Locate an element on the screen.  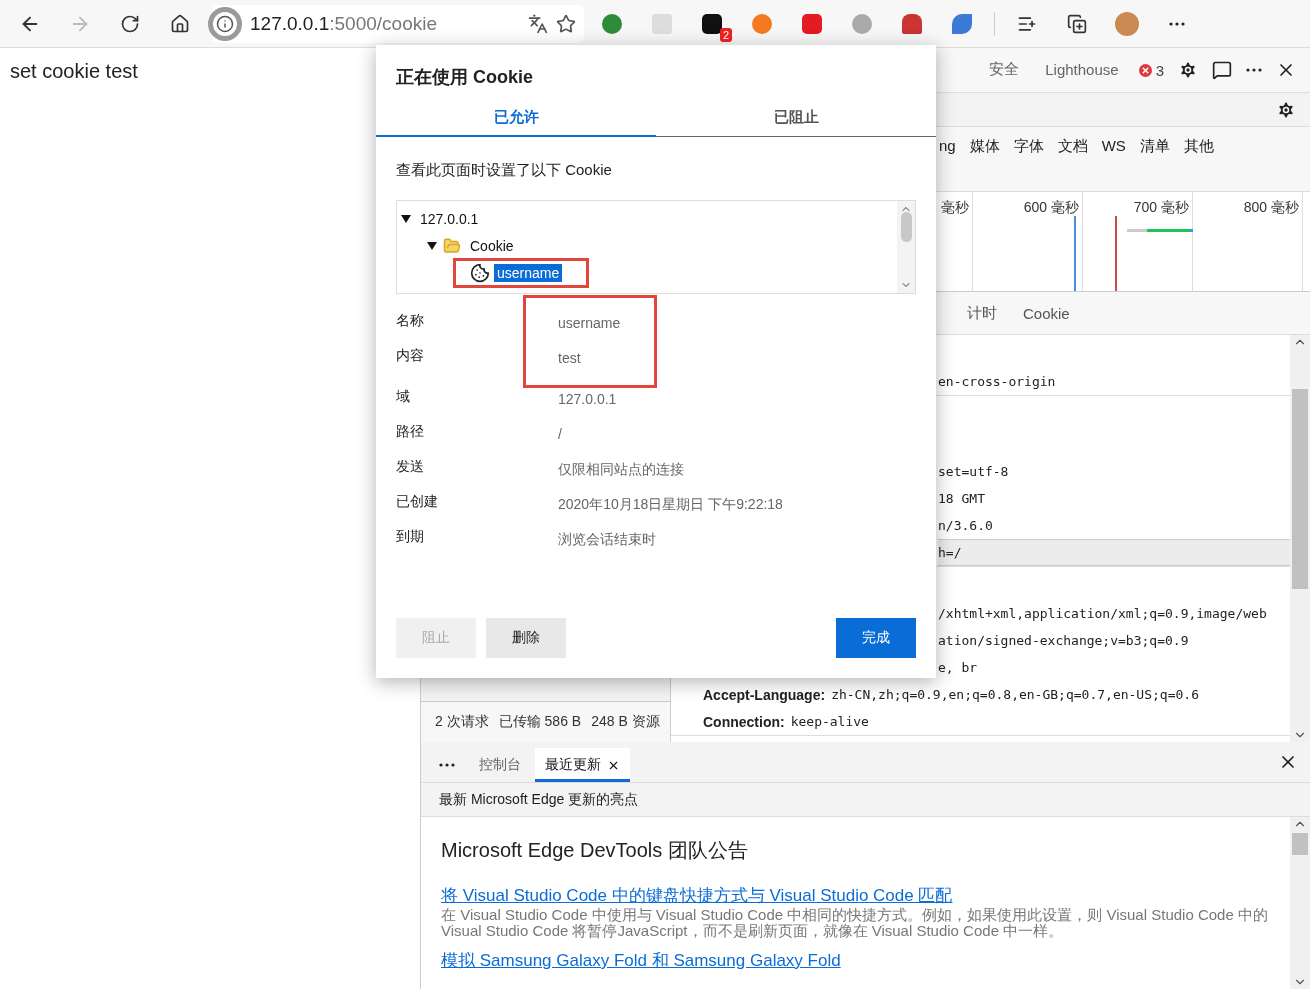
field-value: / is located at coordinates (560, 435).